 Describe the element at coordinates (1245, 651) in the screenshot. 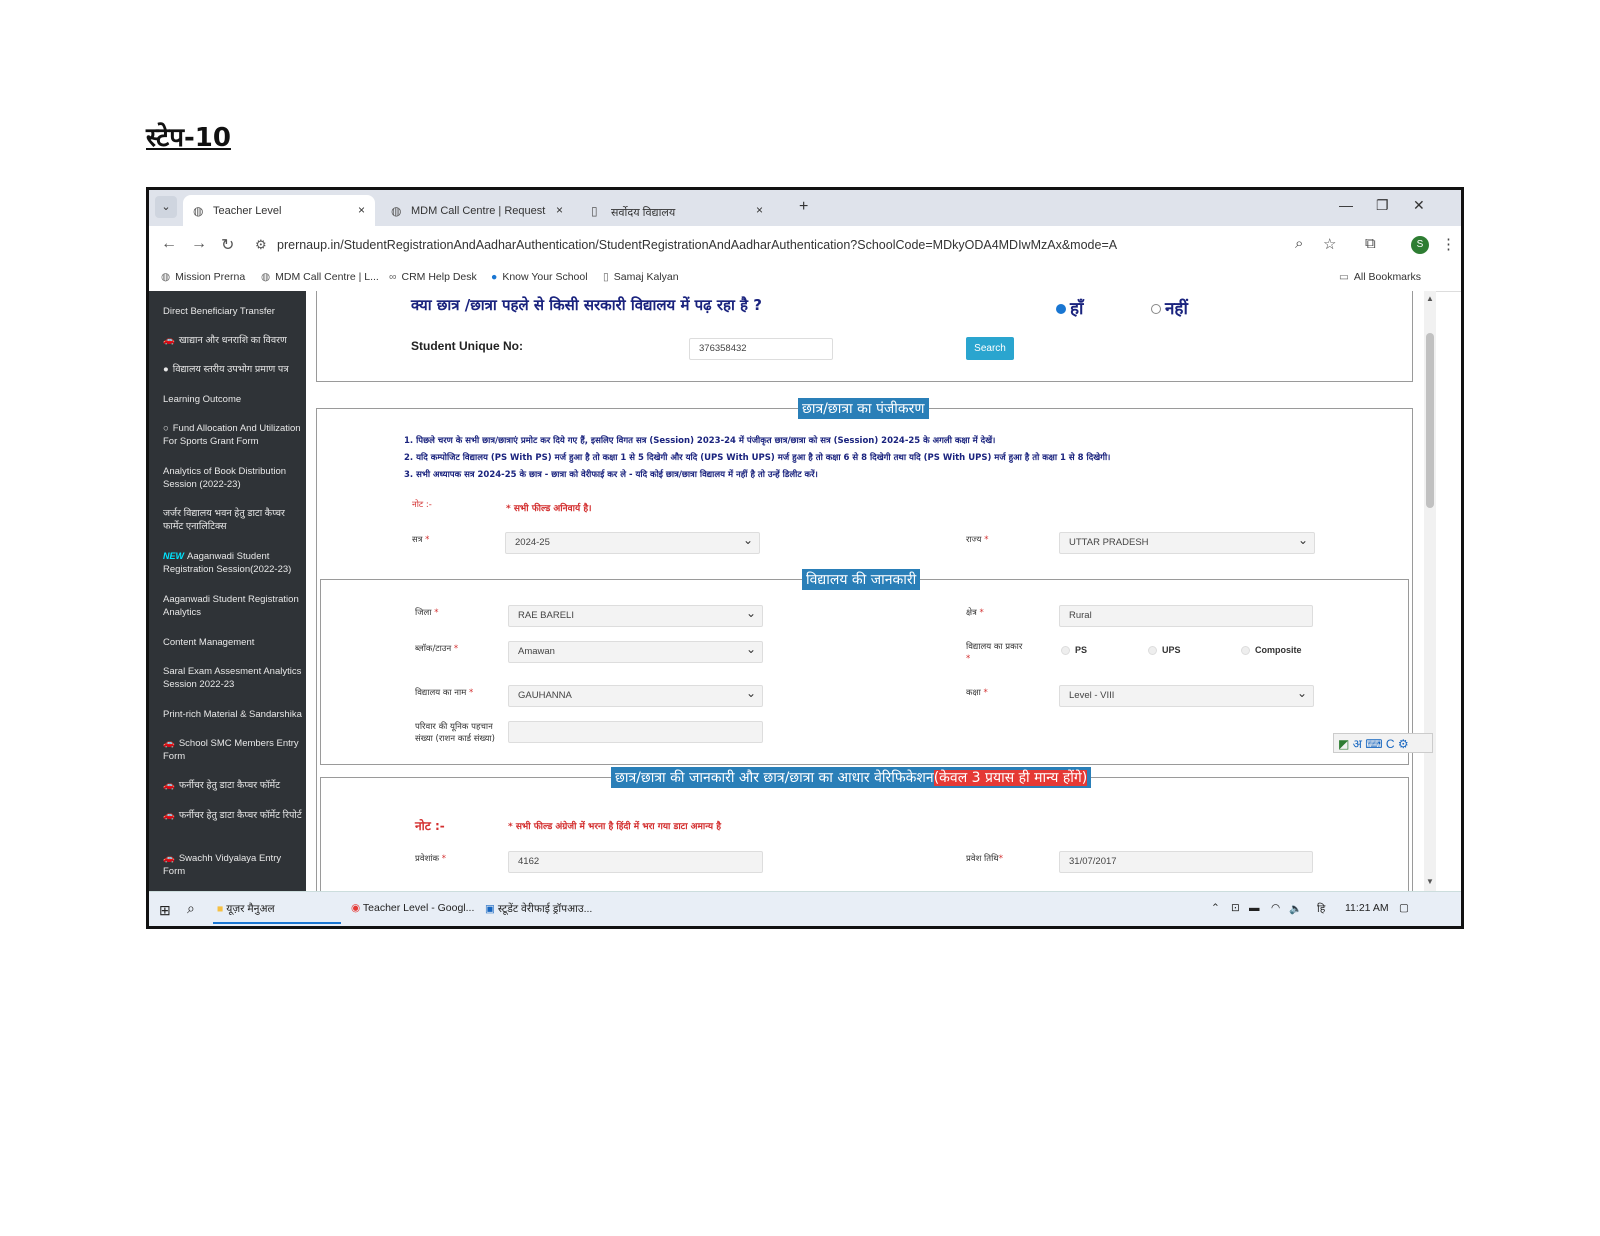

I see `radio-unselected-icon` at that location.